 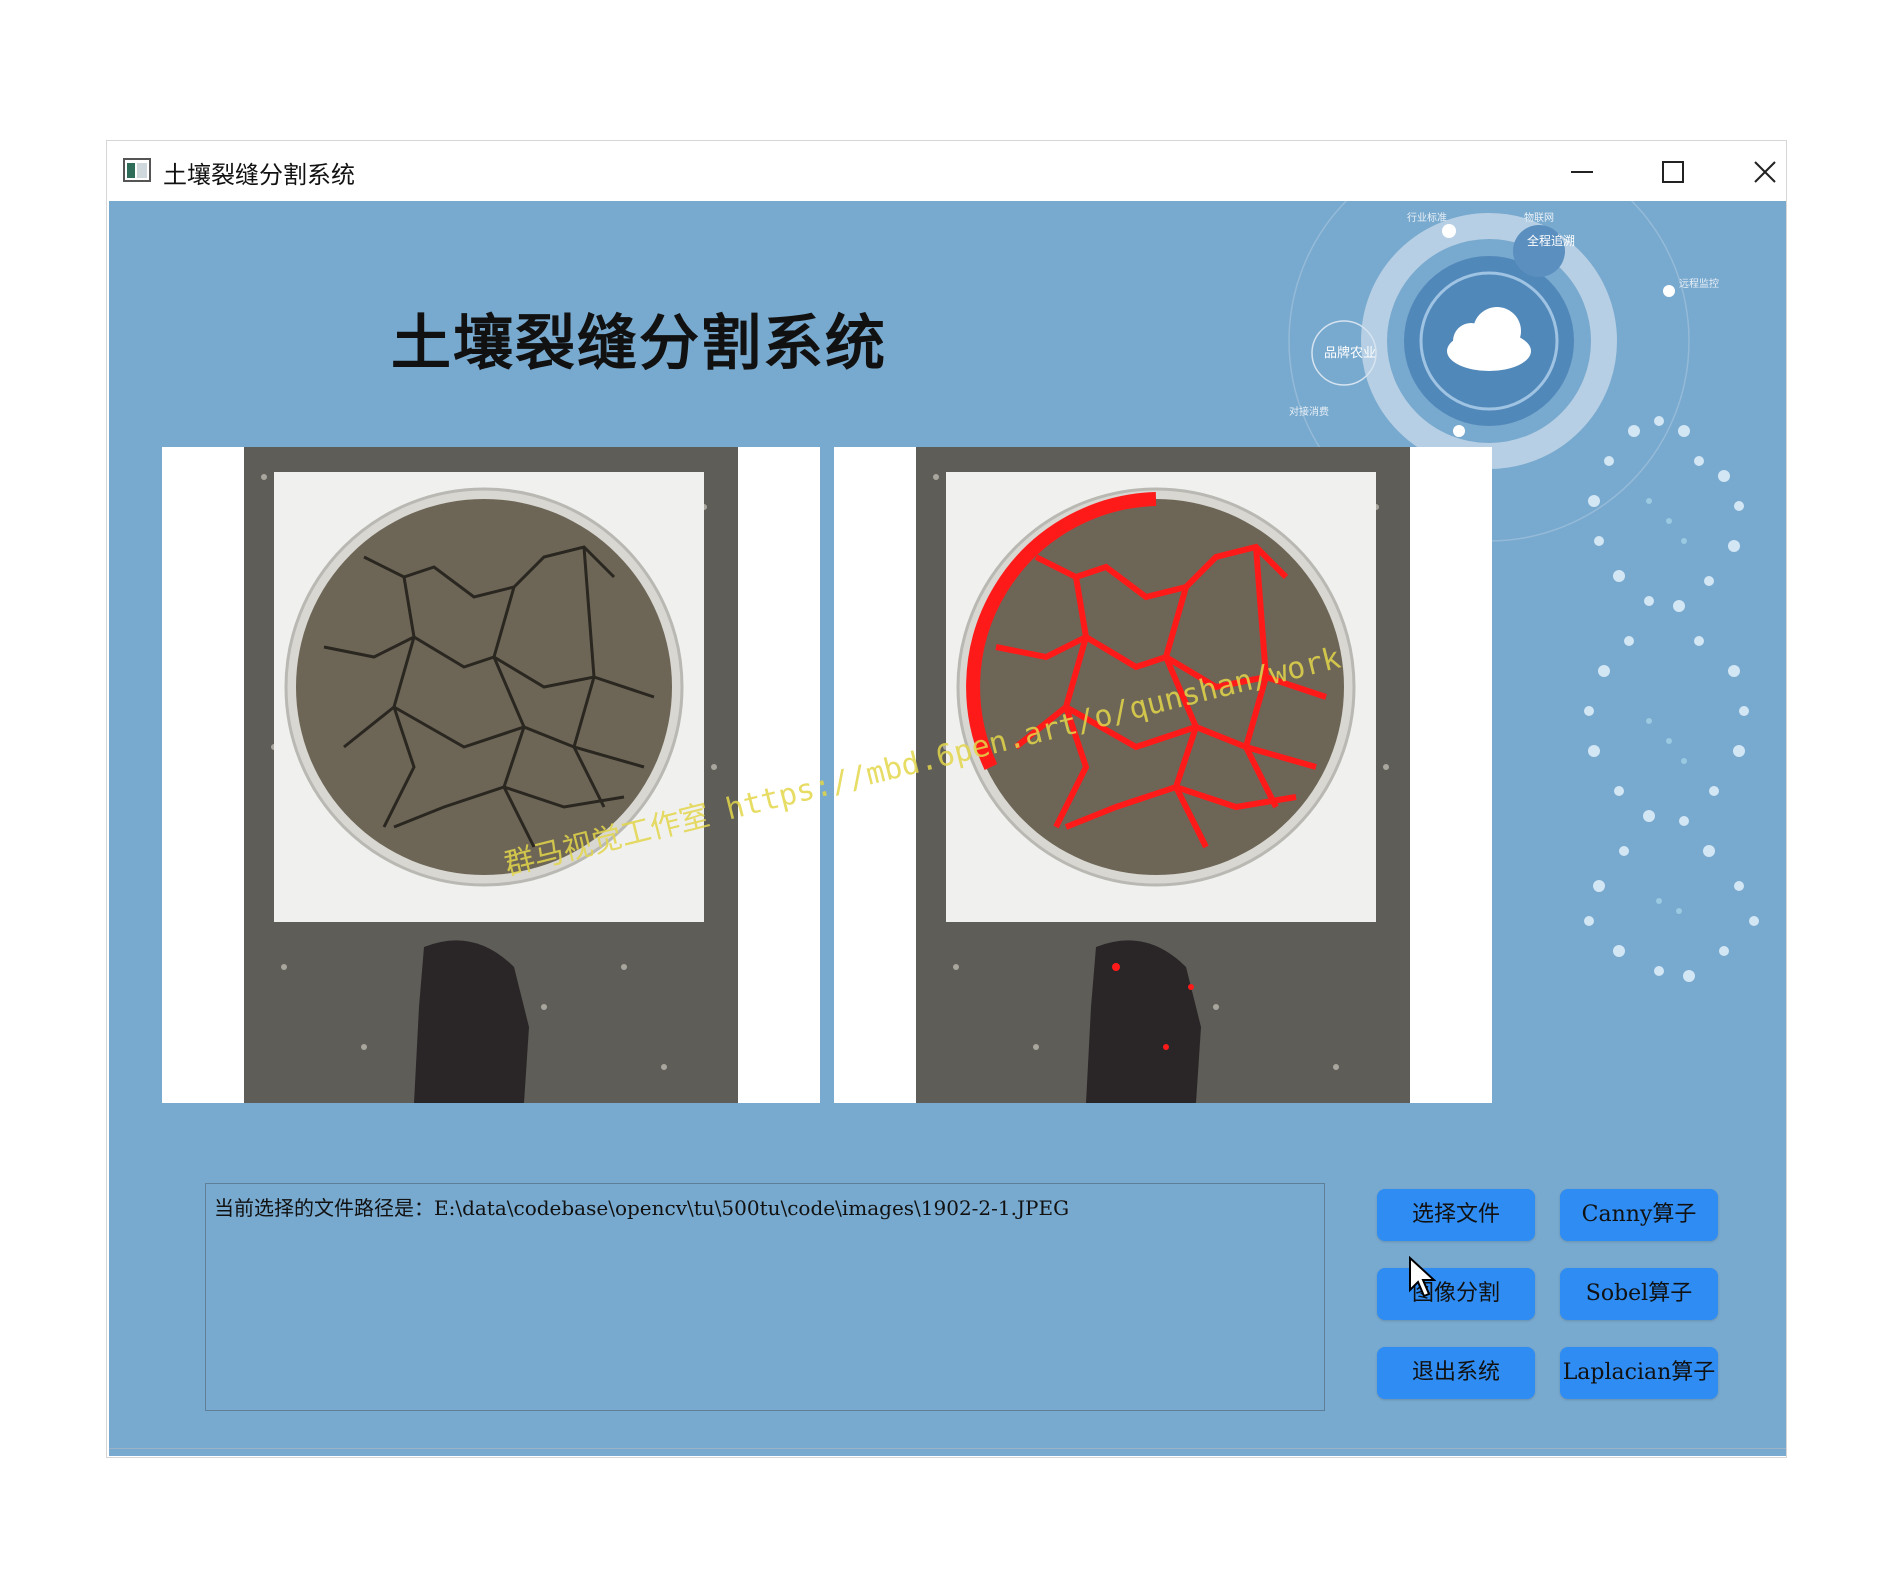 What do you see at coordinates (1639, 1373) in the screenshot?
I see `laplacian-button: Laplacian算子` at bounding box center [1639, 1373].